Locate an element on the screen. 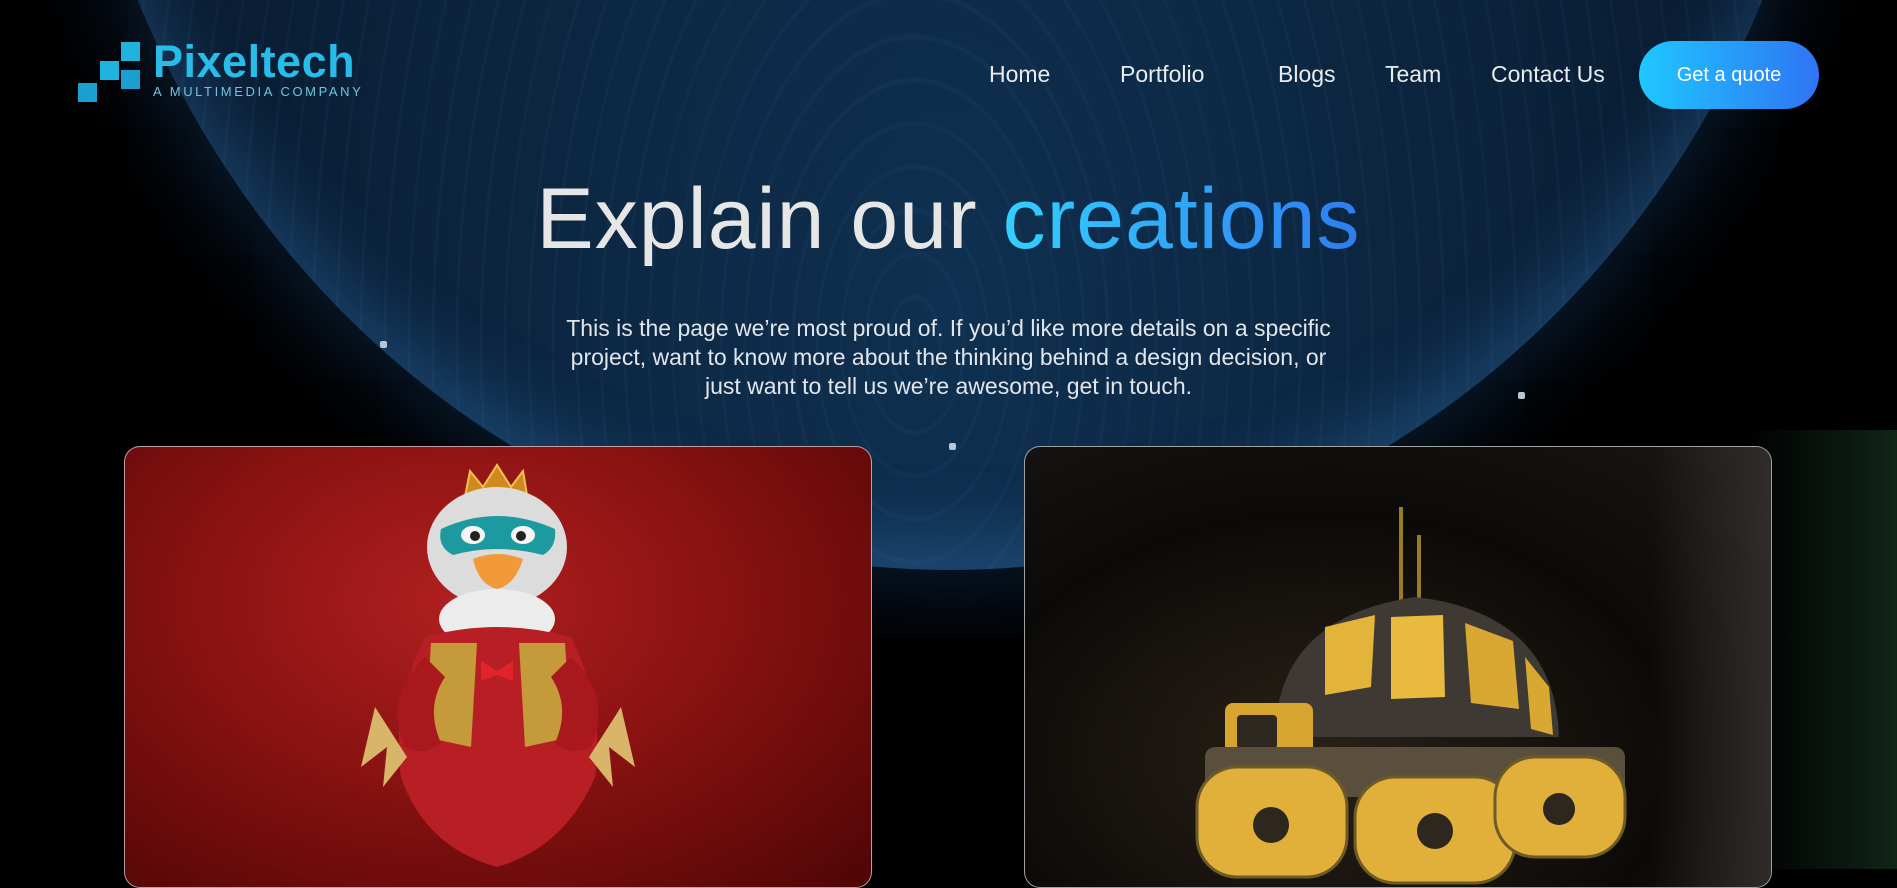 Image resolution: width=1897 pixels, height=888 pixels. nav-portfolio: Portfolio is located at coordinates (1162, 74).